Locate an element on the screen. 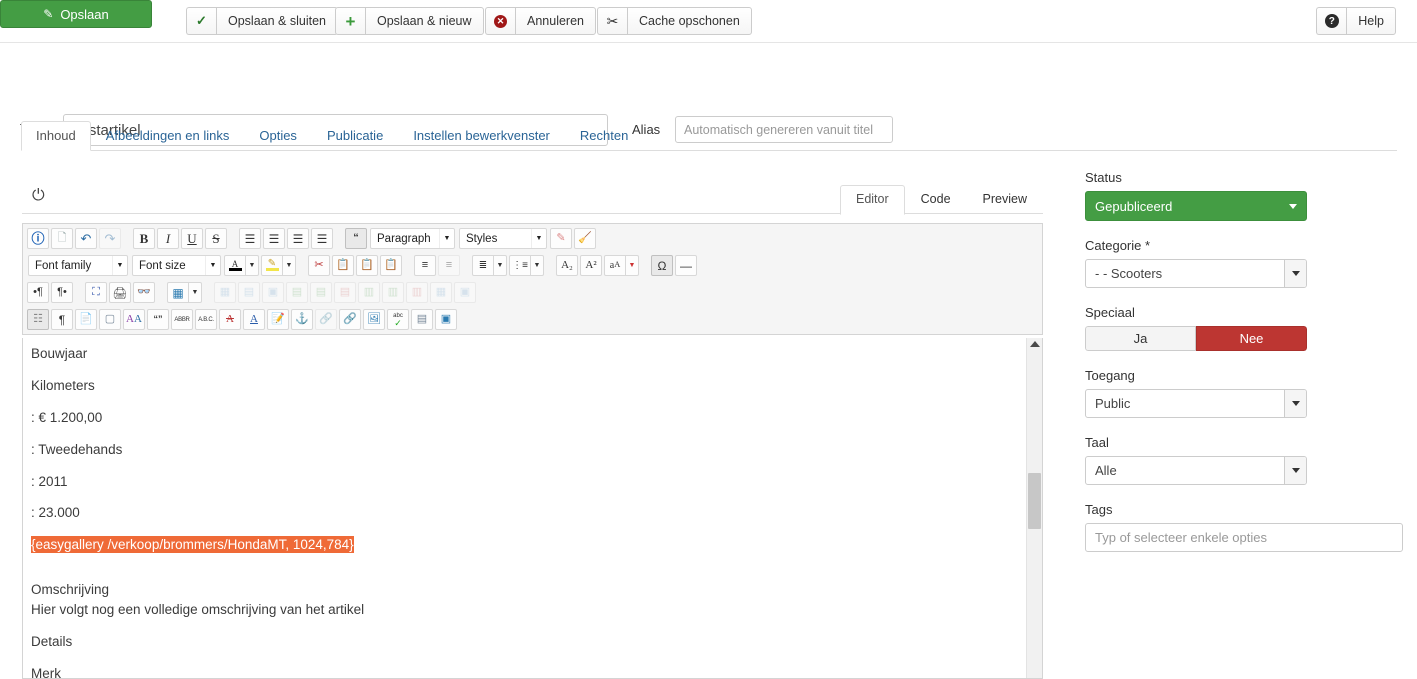  ltr-direction-icon: •¶ is located at coordinates (38, 292).